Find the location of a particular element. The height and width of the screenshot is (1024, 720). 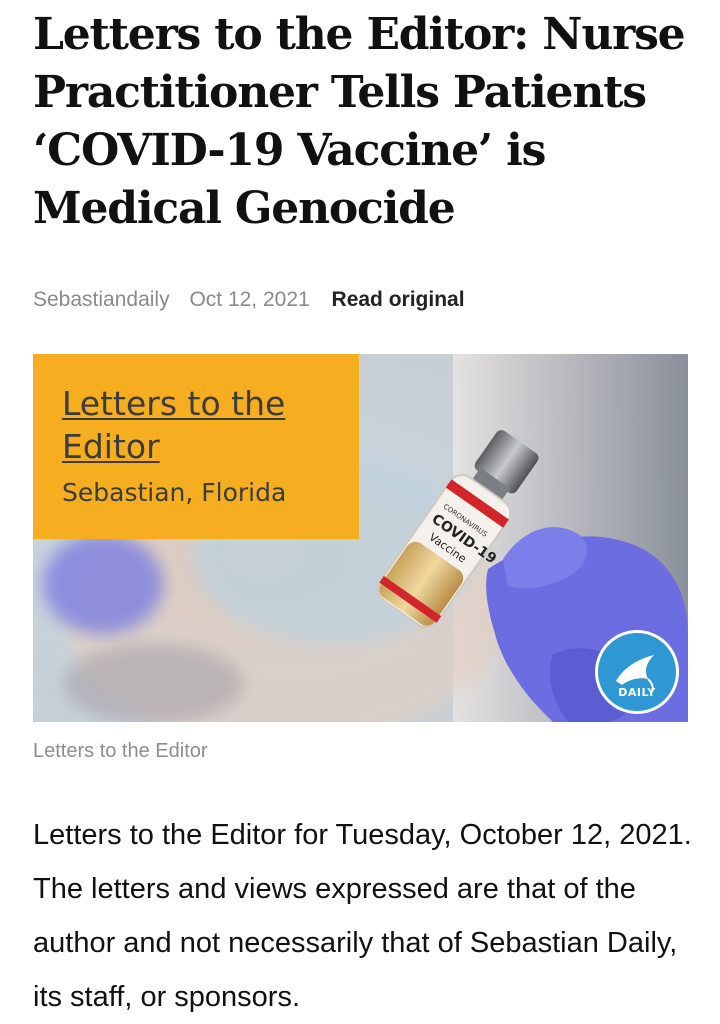

label-subtitle: Sebastian, Florida is located at coordinates (174, 492).